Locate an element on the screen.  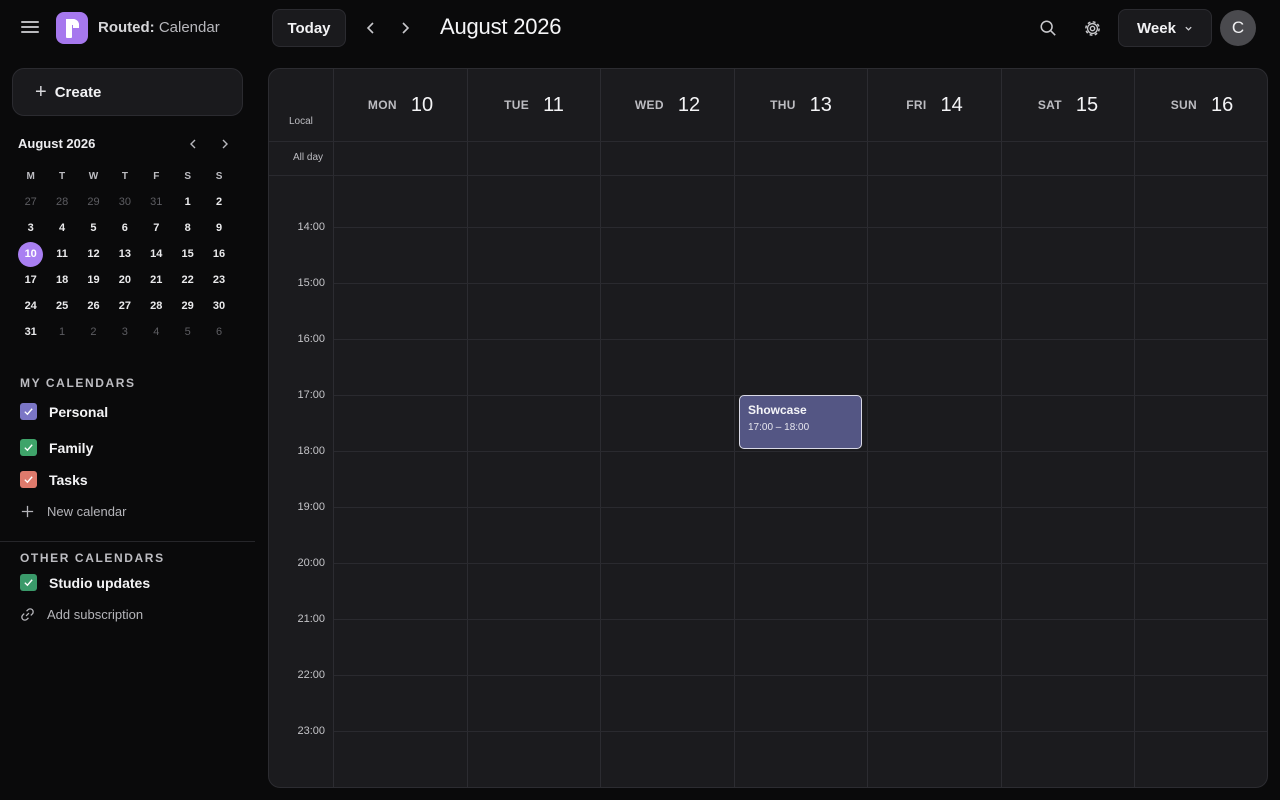
day-header-wed: WED 12 is located at coordinates (667, 105).